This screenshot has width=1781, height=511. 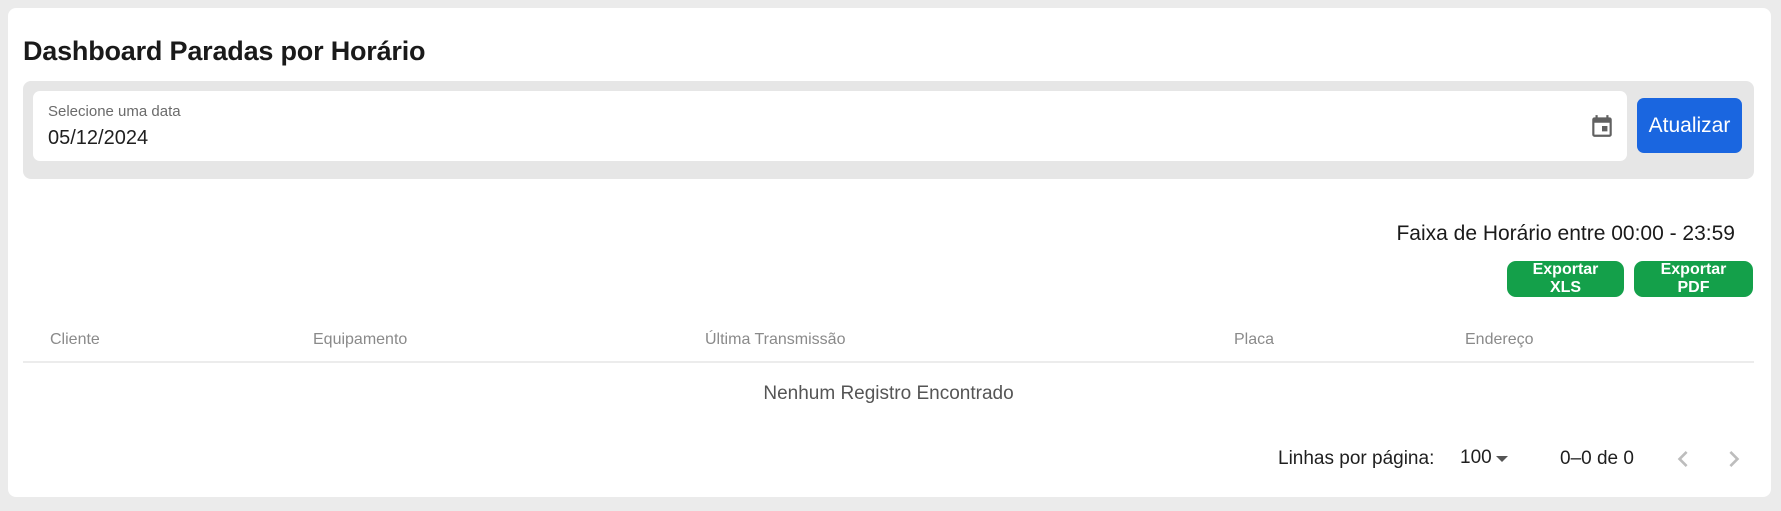 I want to click on date-input, so click(x=798, y=138).